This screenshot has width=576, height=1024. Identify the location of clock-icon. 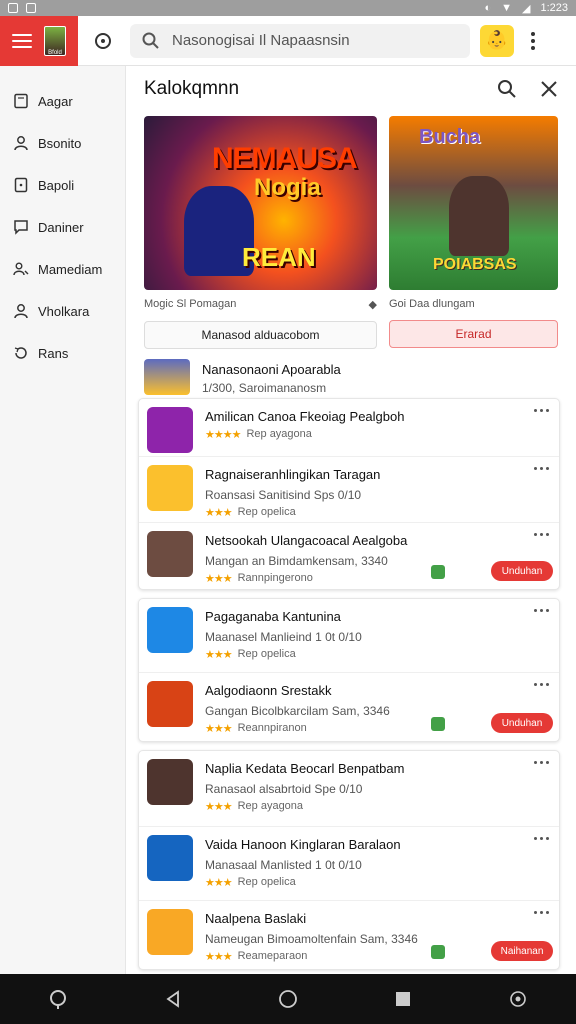
(103, 40).